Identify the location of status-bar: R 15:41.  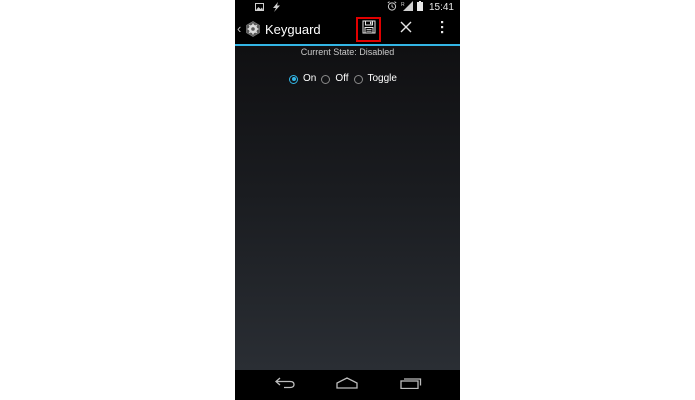
(347, 7).